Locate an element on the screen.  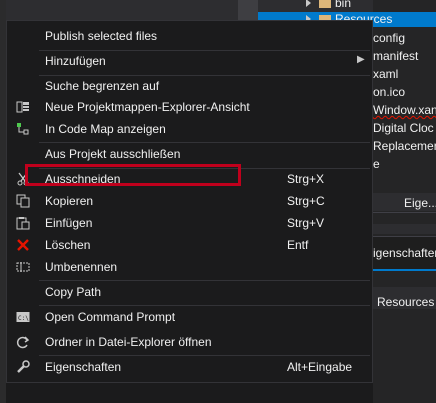
highlight-box is located at coordinates (133, 175).